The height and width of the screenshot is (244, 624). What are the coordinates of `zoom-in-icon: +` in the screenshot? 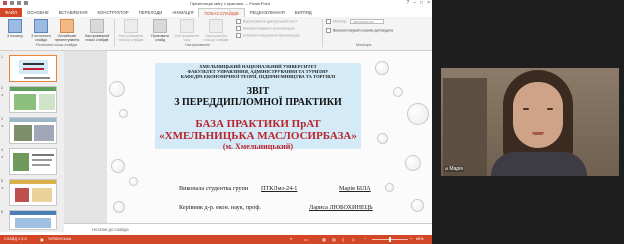 It's located at (411, 239).